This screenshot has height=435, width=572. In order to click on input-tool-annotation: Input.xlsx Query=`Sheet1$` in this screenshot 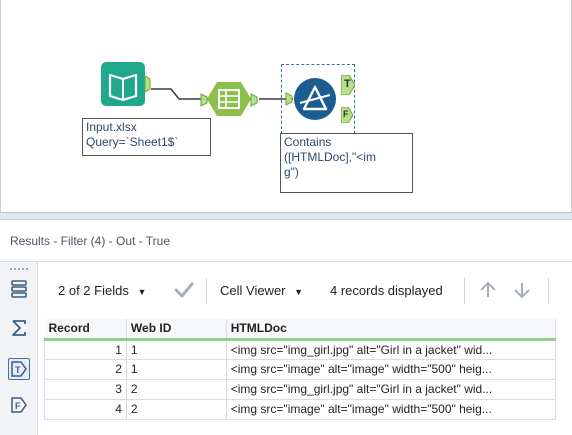, I will do `click(146, 137)`.